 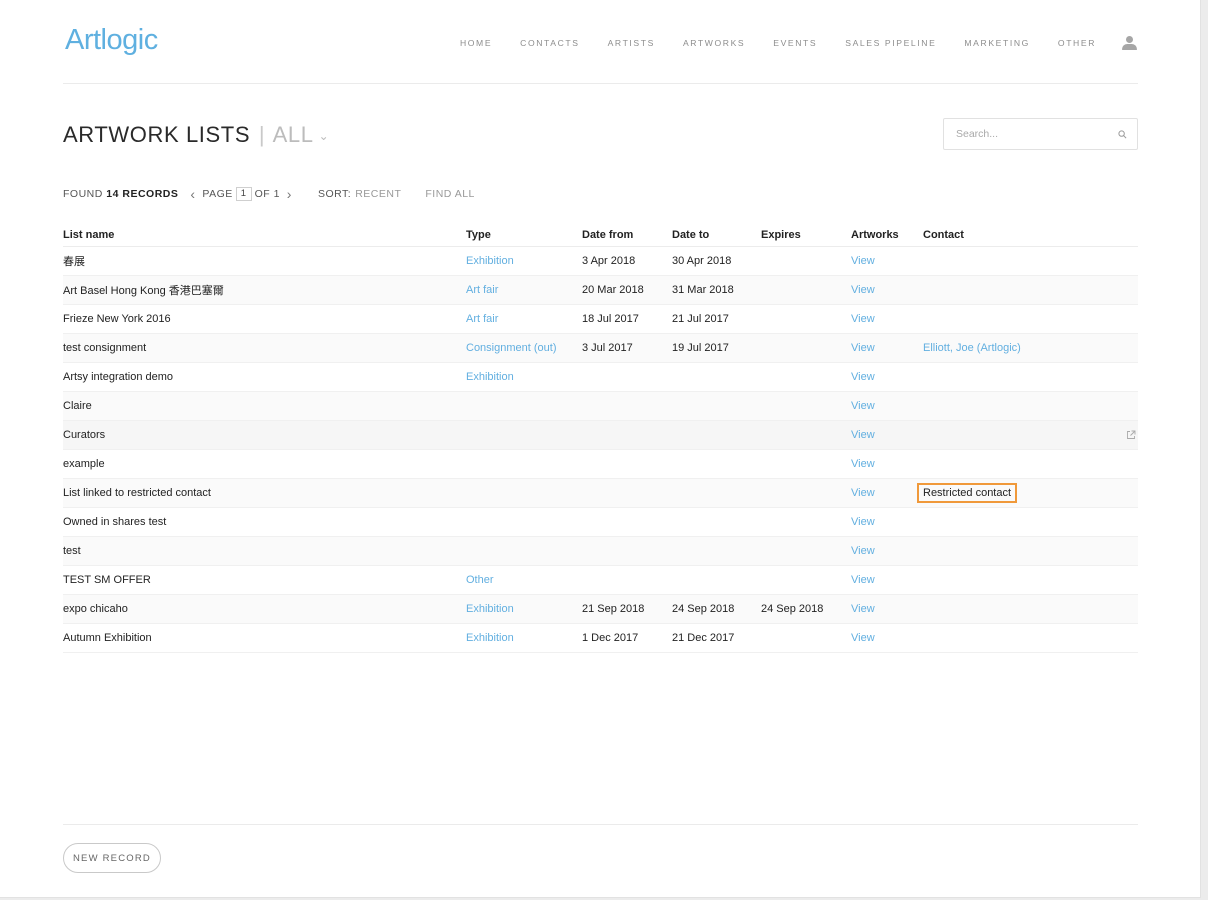 I want to click on new-record-button: NEW RECORD, so click(x=112, y=858).